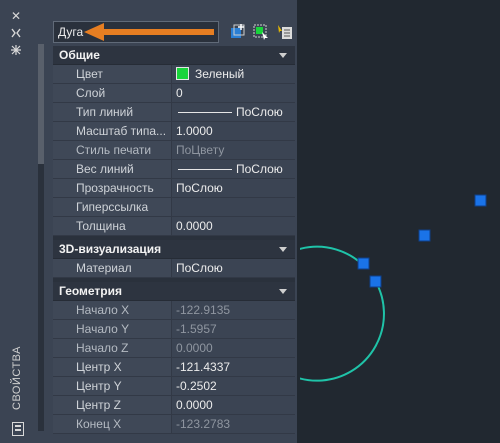  I want to click on auto-hide-icon, so click(16, 35).